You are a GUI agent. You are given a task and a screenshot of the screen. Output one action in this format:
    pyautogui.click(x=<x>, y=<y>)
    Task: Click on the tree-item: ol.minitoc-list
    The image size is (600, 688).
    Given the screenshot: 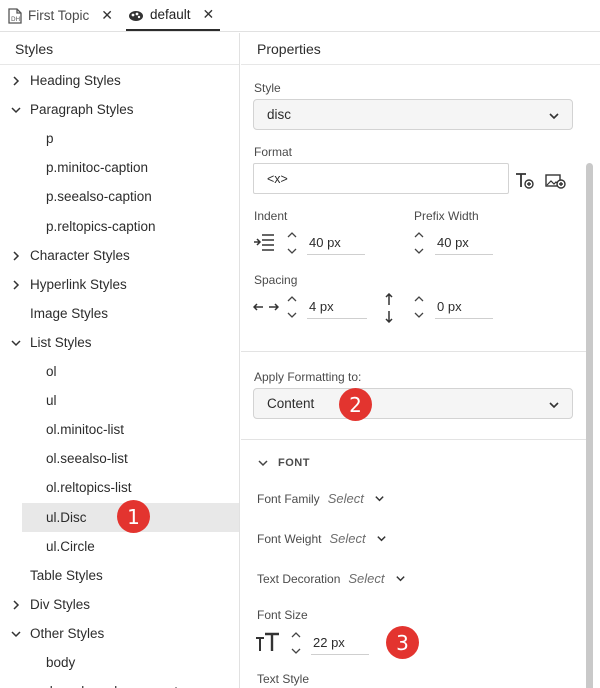 What is the action you would take?
    pyautogui.click(x=119, y=429)
    